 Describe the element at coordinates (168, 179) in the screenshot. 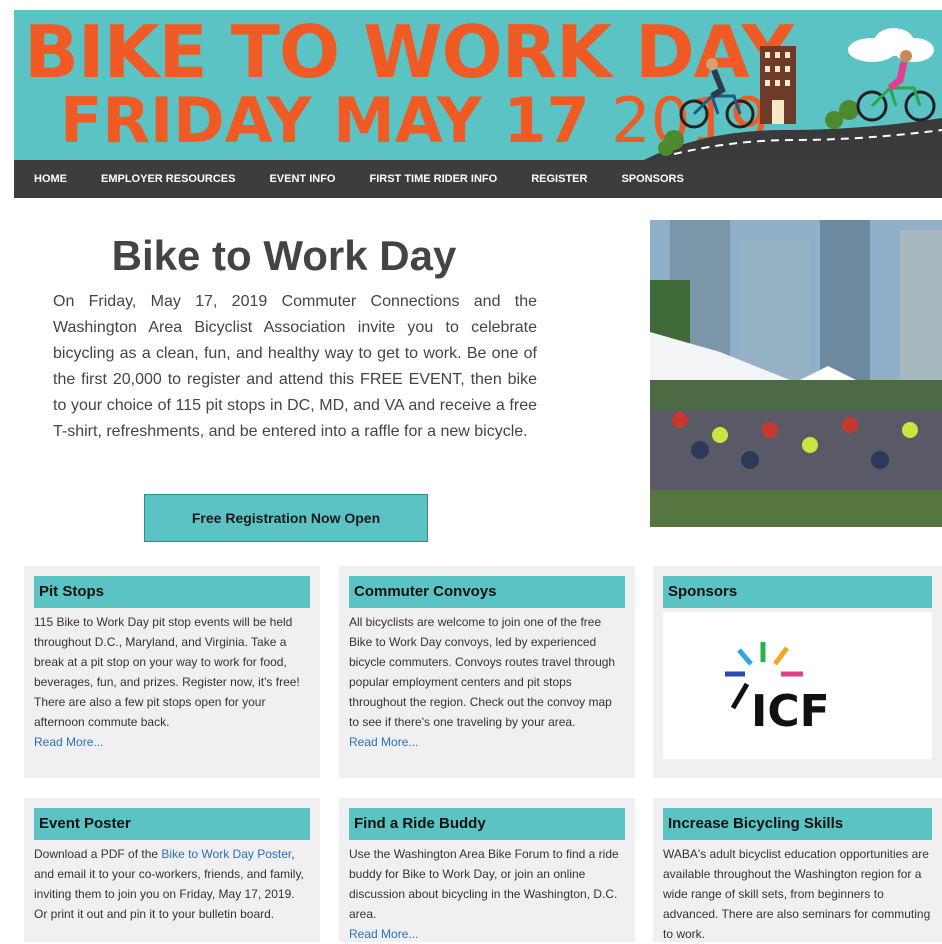

I see `nav-employer-resources: EMPLOYER RESOURCES` at that location.